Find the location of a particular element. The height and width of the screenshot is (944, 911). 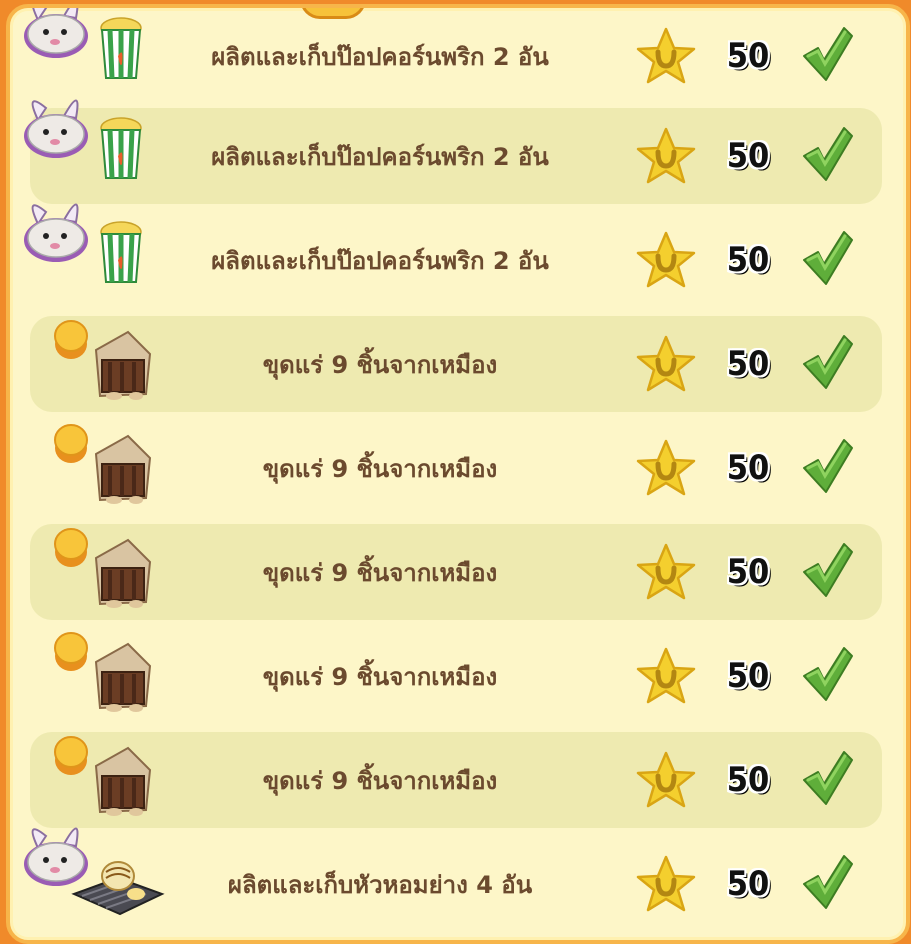

task-row: ผลิตและเก็บหัวหอมย่าง 4 อัน 50 is located at coordinates (453, 879).